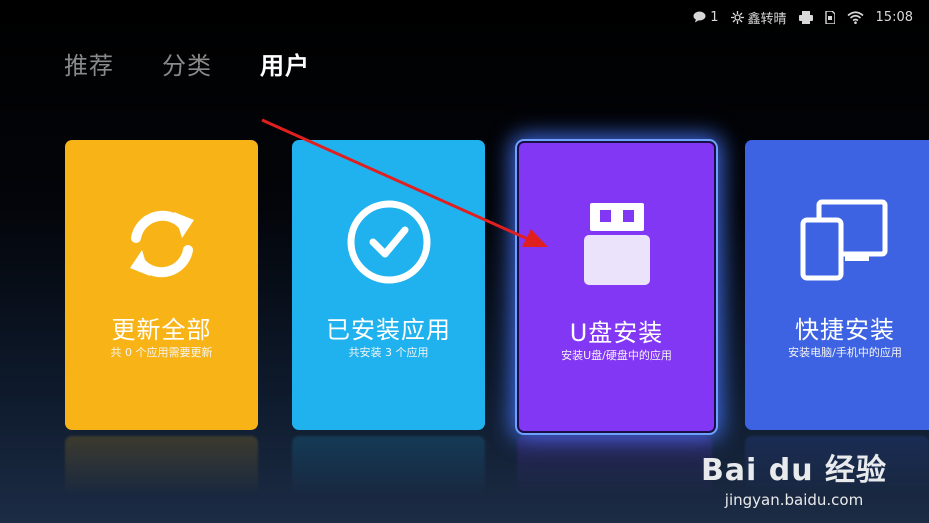 This screenshot has height=523, width=929. What do you see at coordinates (794, 500) in the screenshot?
I see `watermark-url: jingyan.baidu.com` at bounding box center [794, 500].